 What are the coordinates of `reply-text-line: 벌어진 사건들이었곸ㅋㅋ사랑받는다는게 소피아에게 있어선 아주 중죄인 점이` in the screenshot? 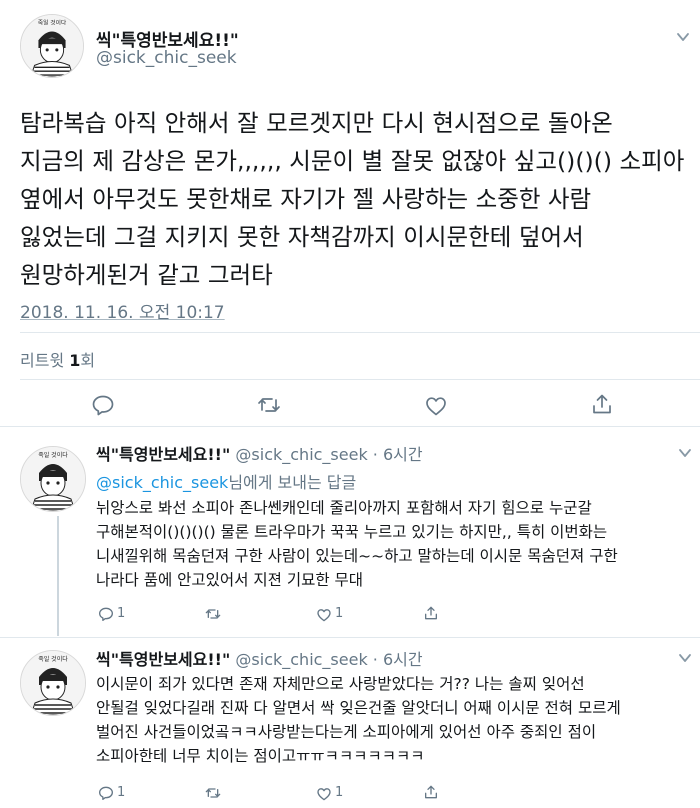 It's located at (346, 732).